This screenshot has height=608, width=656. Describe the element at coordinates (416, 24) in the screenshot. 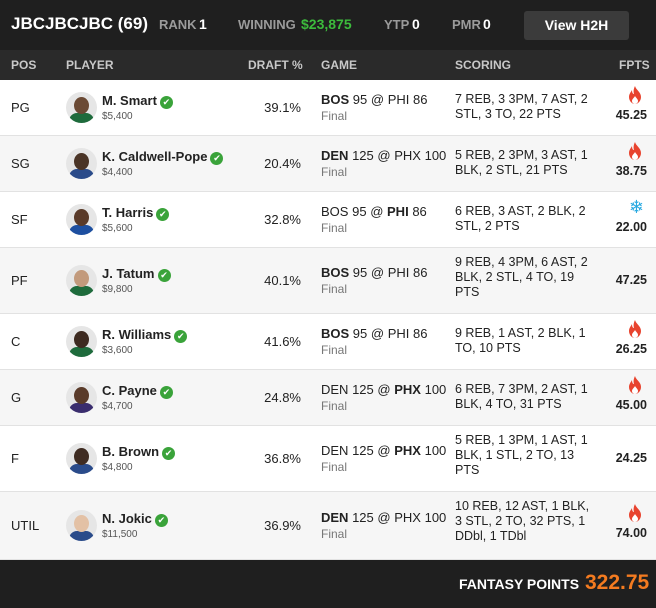

I see `ytp-value: 0` at that location.